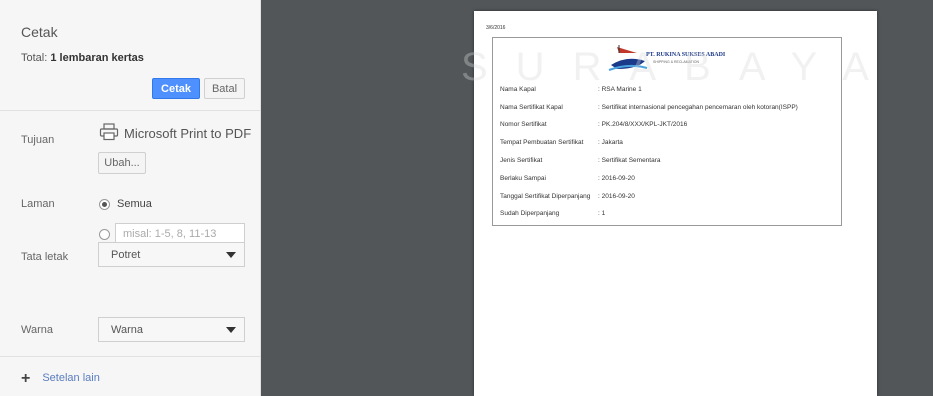  I want to click on layout-label: Tata letak, so click(45, 257).